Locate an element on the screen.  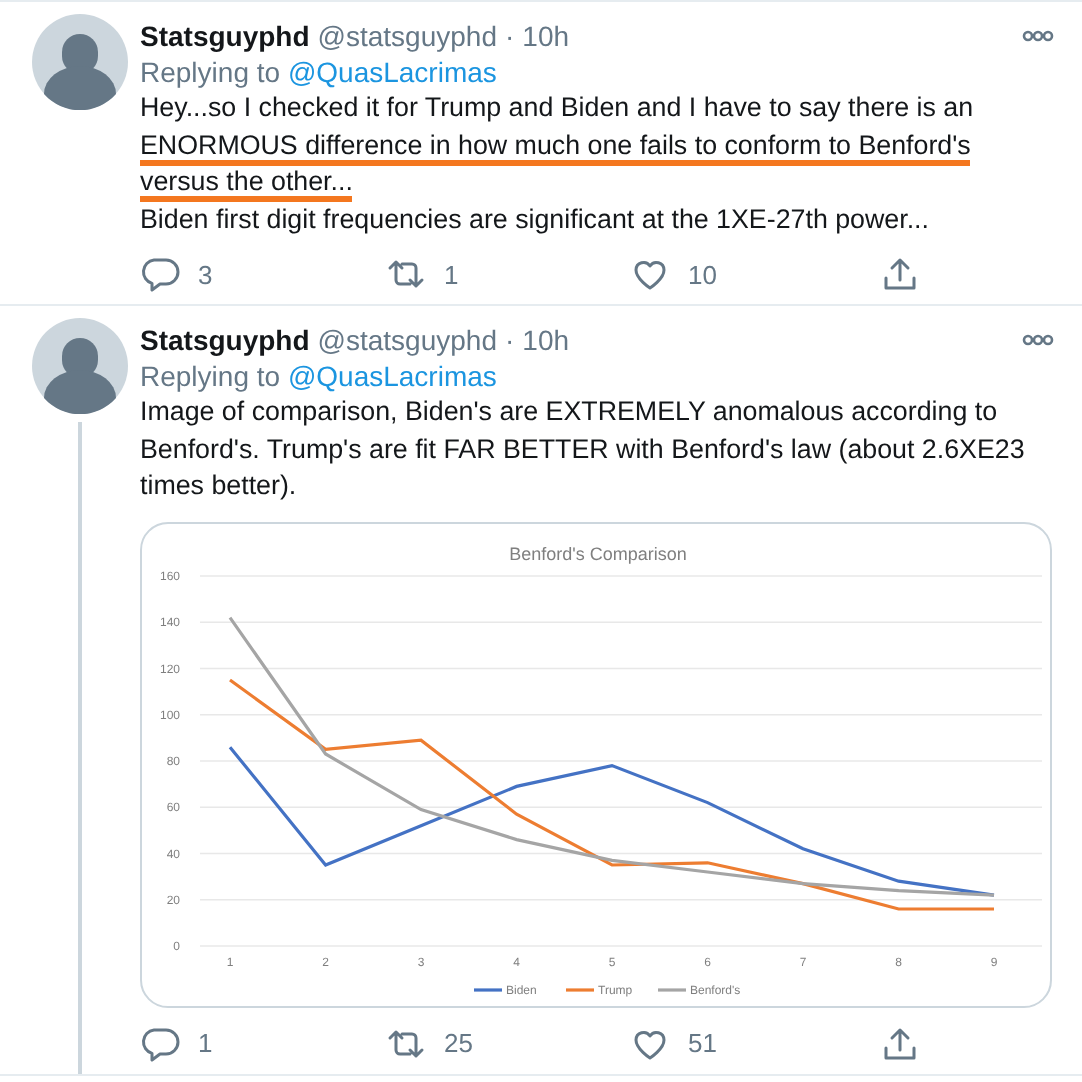
chart-title: Benford's Comparison is located at coordinates (598, 553).